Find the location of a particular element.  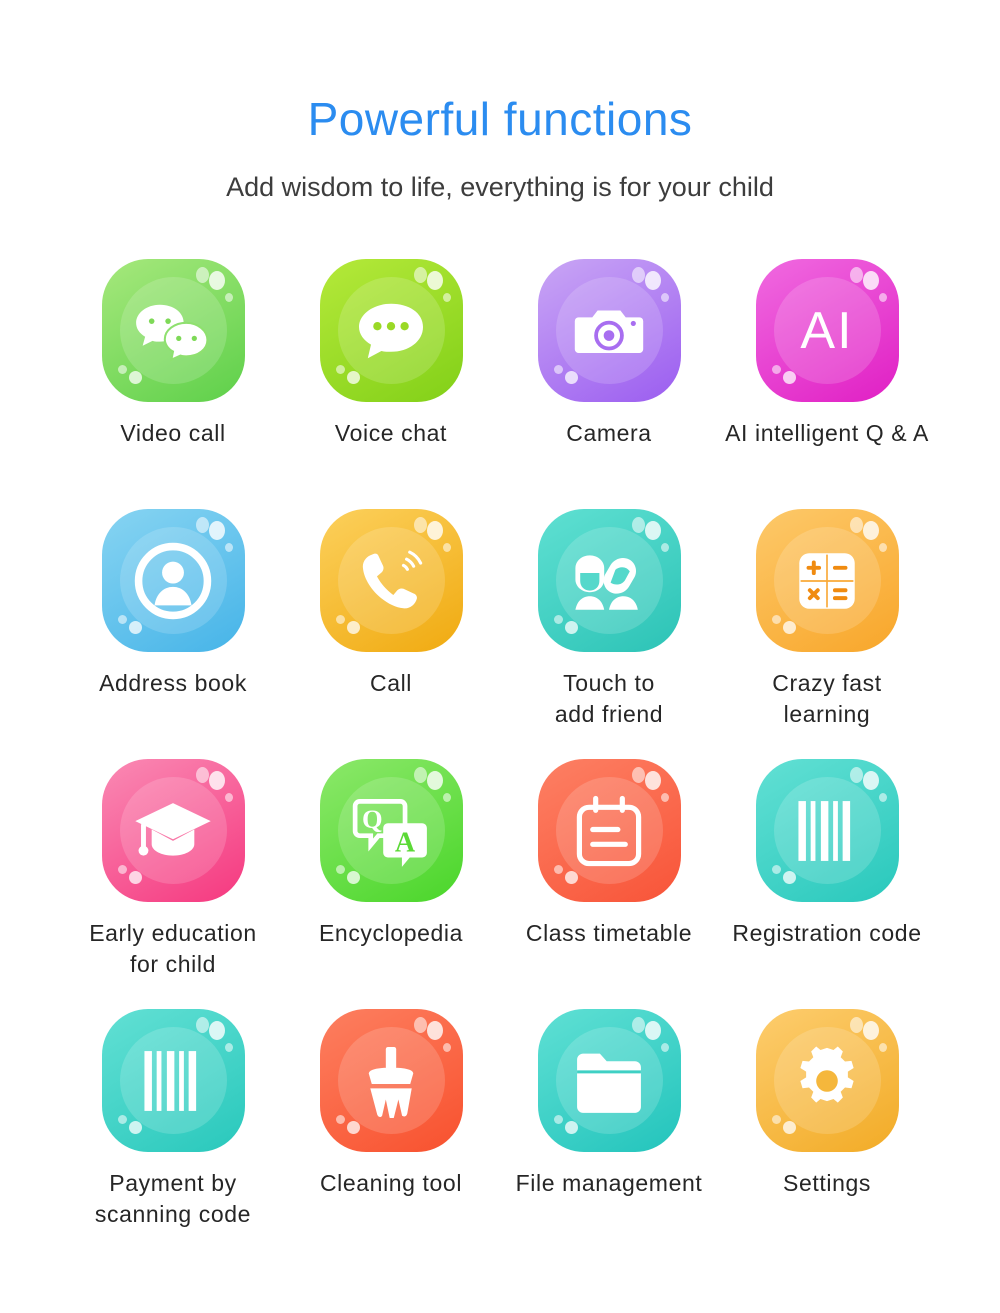

feature-item: Call is located at coordinates (391, 634).